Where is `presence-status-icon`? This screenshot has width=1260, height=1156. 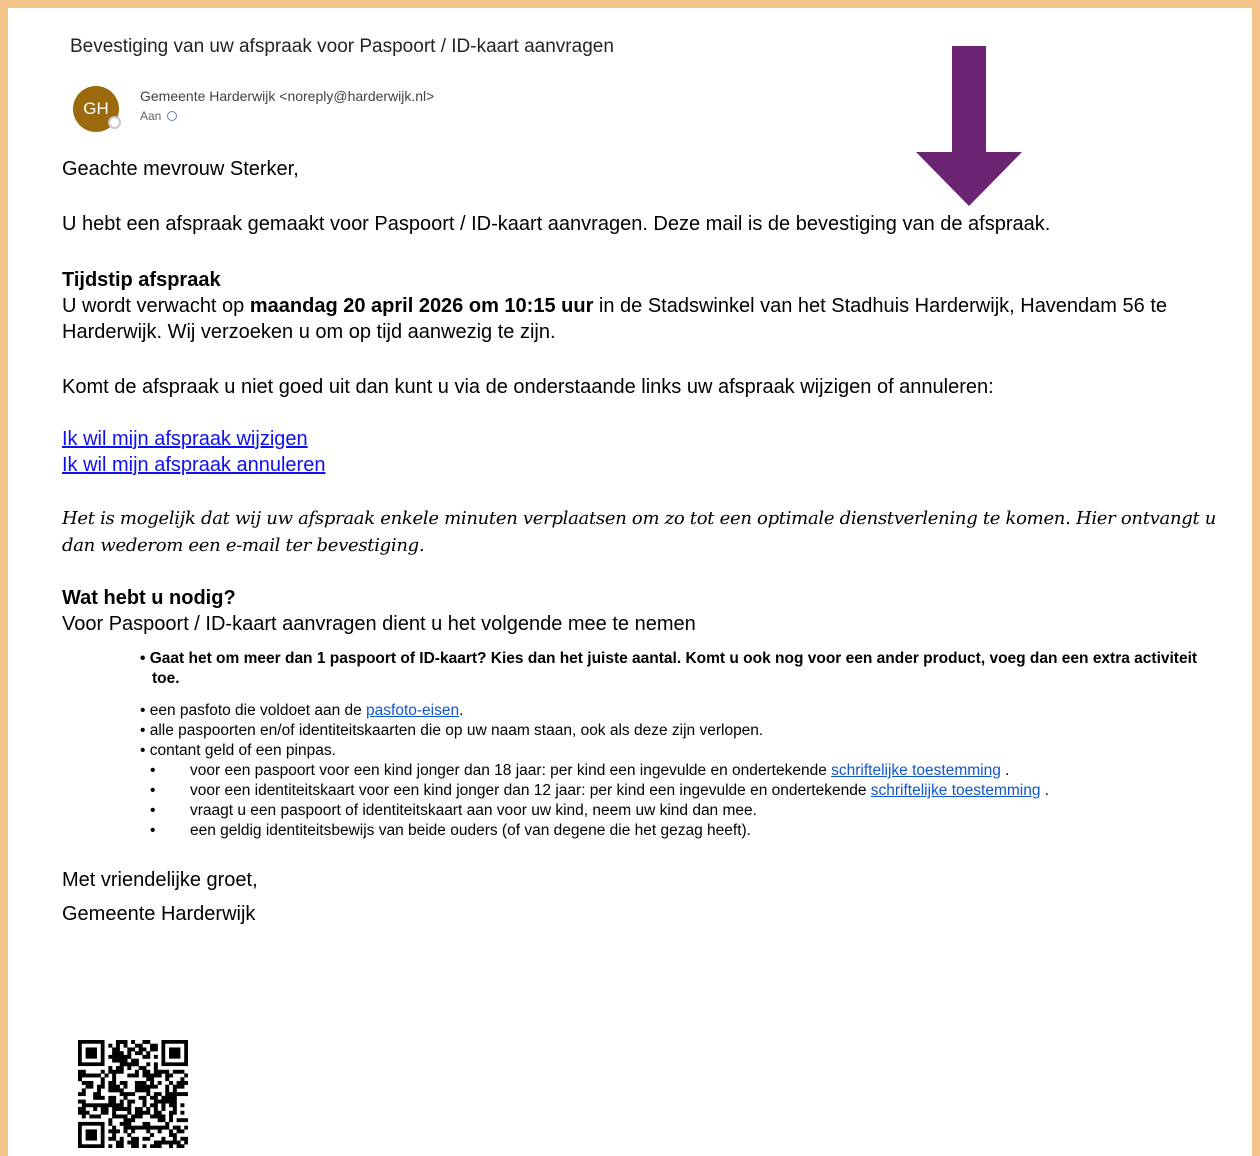 presence-status-icon is located at coordinates (114, 122).